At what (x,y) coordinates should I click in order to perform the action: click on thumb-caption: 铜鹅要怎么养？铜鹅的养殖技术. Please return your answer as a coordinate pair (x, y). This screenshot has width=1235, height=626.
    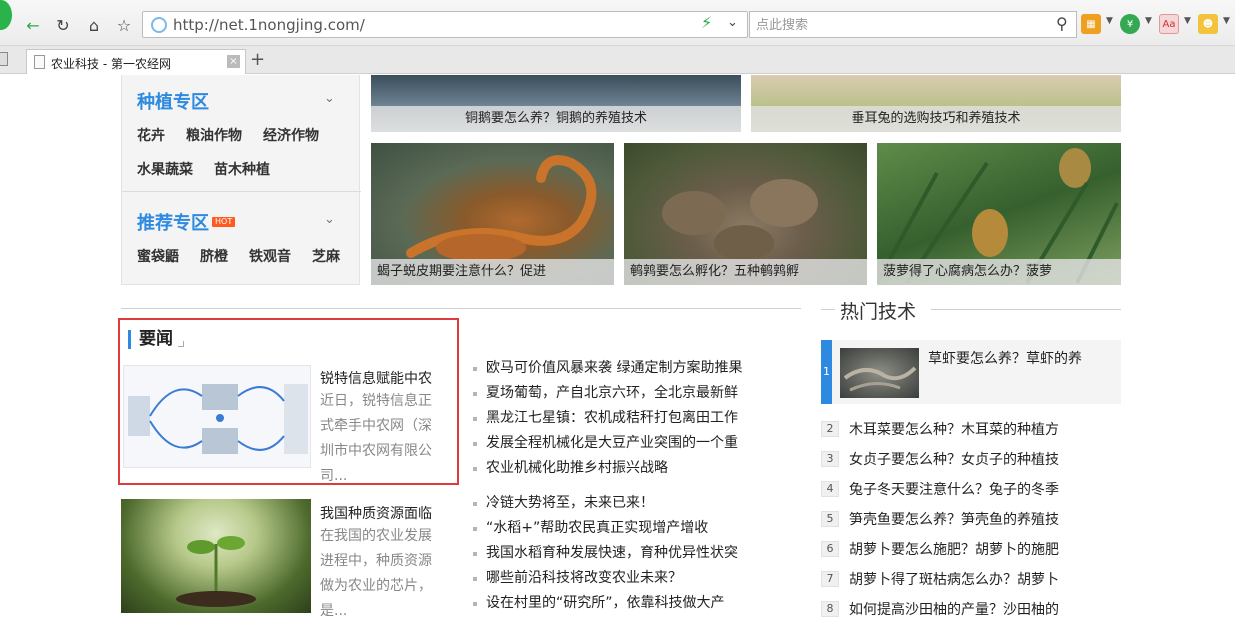
    Looking at the image, I should click on (556, 119).